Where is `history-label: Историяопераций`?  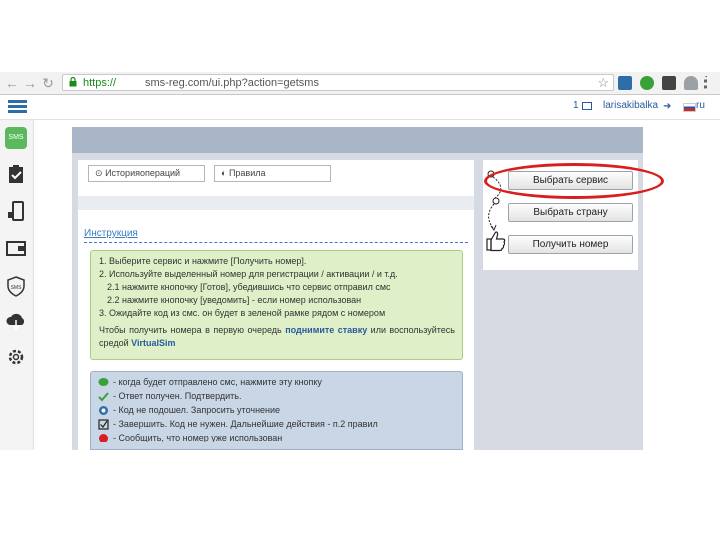 history-label: Историяопераций is located at coordinates (143, 173).